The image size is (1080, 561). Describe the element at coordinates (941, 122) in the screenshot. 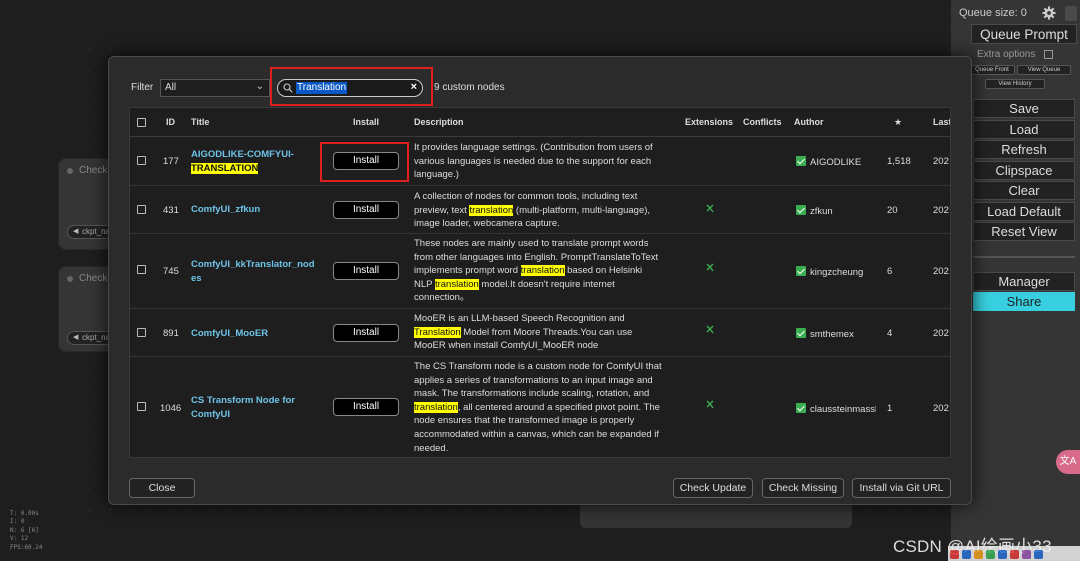

I see `column-header-last: Last` at that location.